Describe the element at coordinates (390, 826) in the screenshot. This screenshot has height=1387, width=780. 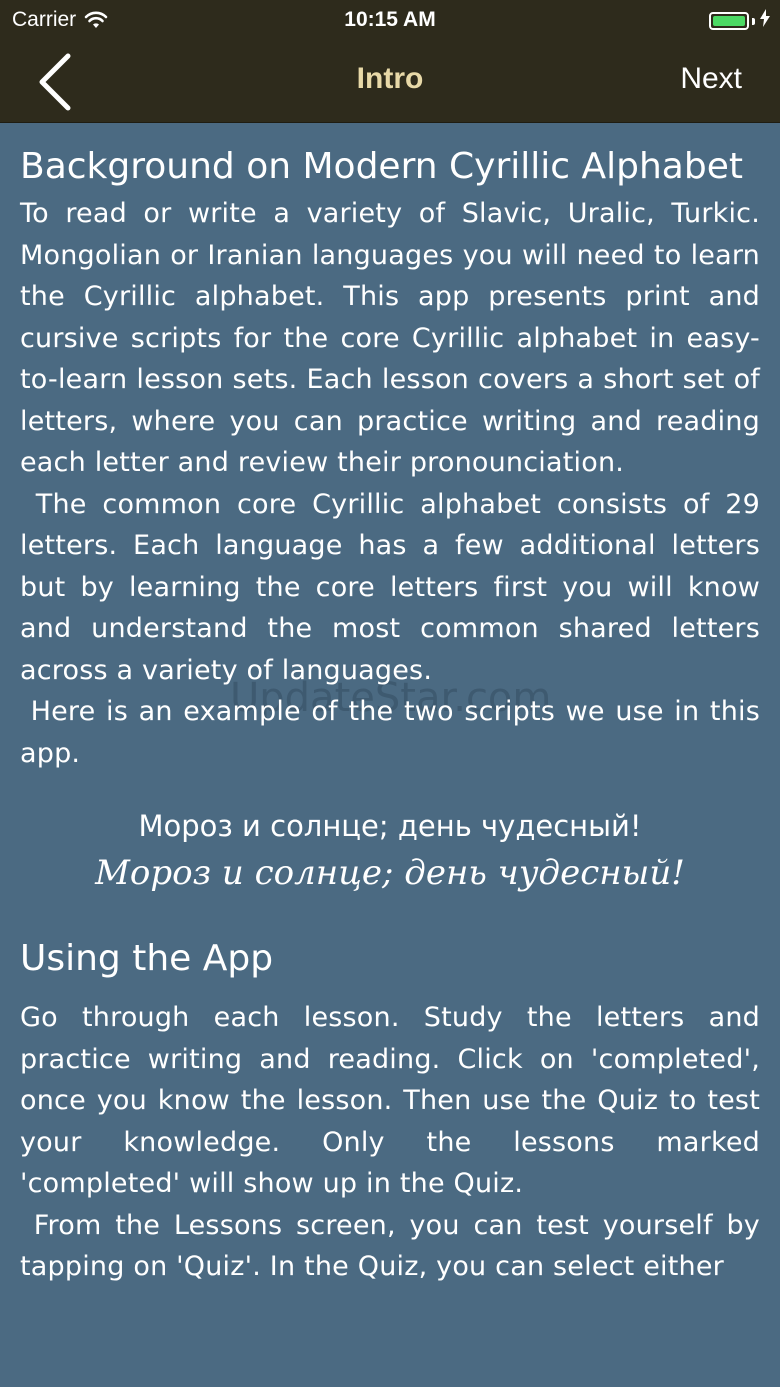
I see `print-script-example: Мороз и солнце; день чудесный!` at that location.